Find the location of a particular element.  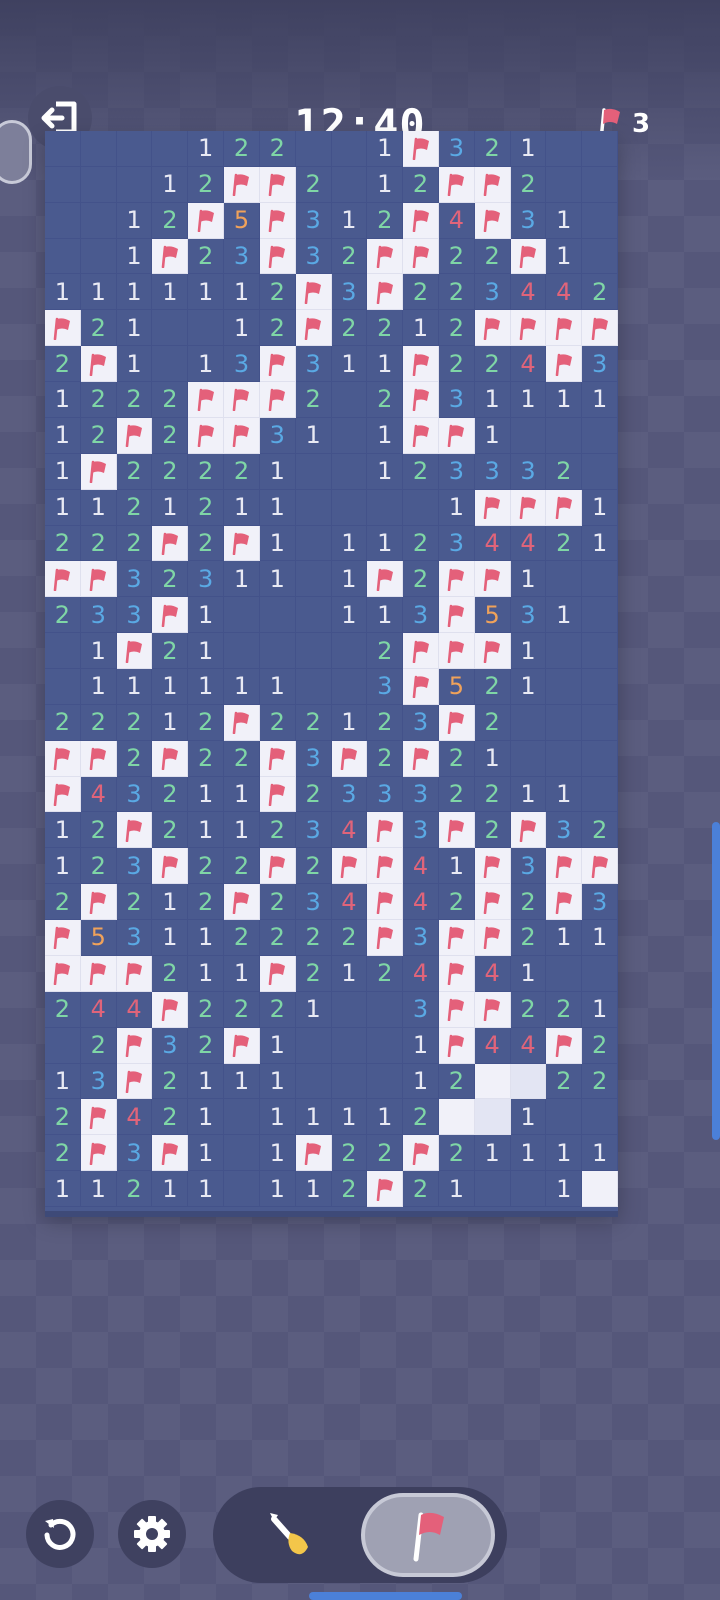

flag-mode-button is located at coordinates (428, 1535).